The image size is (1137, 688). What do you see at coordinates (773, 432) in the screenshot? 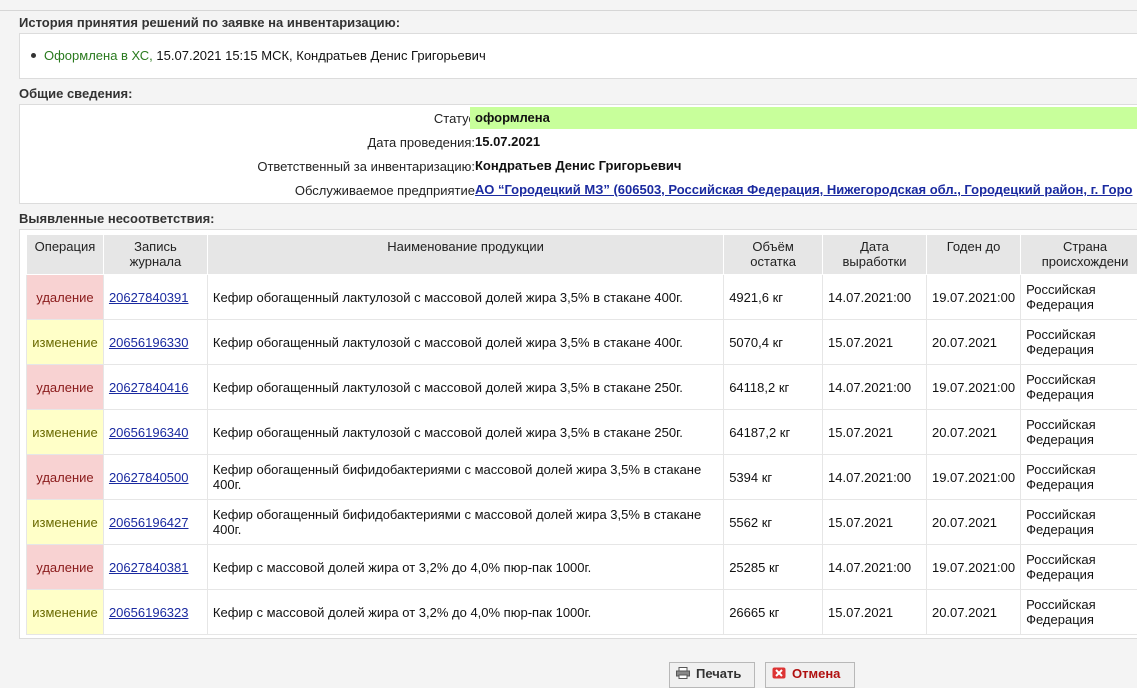
I see `volume-cell: 64187,2 кг` at bounding box center [773, 432].